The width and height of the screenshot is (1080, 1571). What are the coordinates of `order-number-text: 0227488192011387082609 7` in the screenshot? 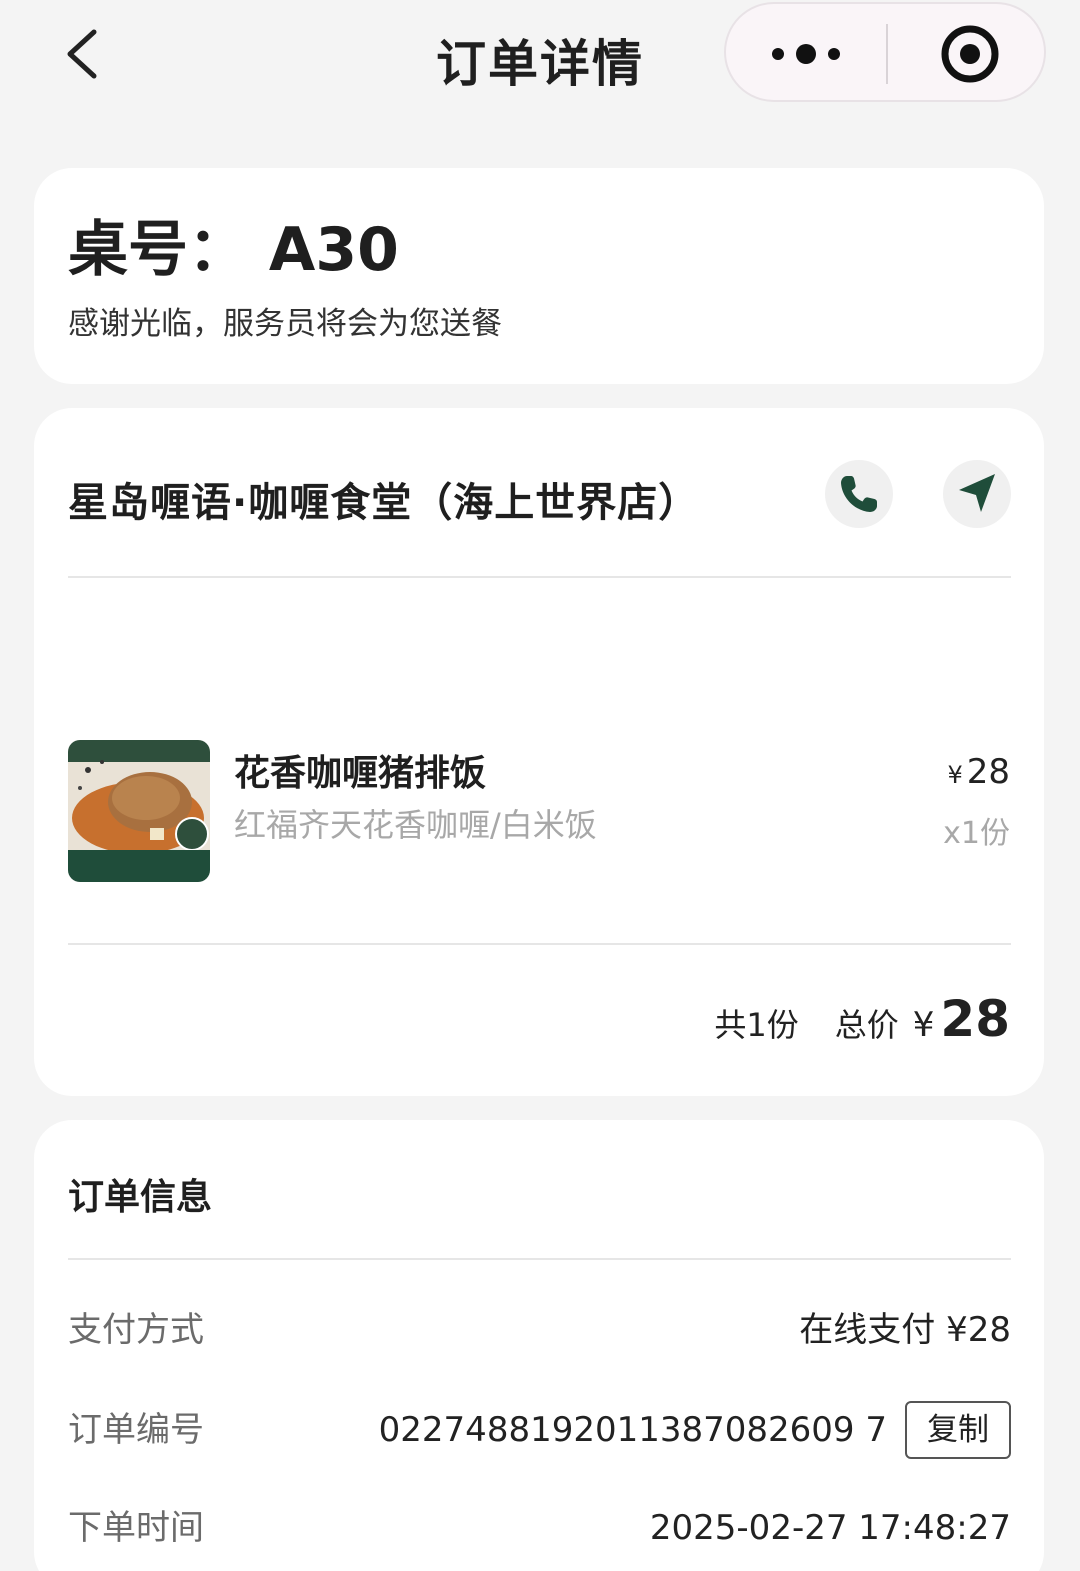 It's located at (632, 1430).